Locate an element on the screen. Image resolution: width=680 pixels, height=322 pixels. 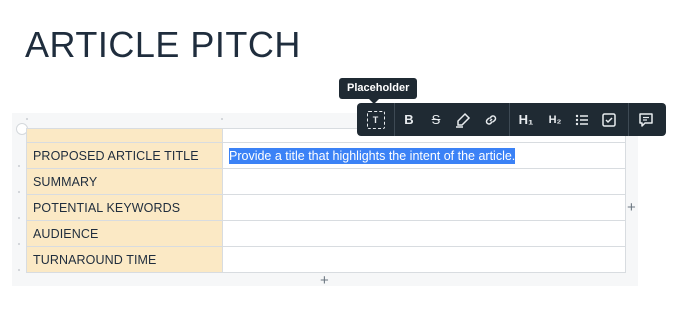
add-column-button: + is located at coordinates (631, 207).